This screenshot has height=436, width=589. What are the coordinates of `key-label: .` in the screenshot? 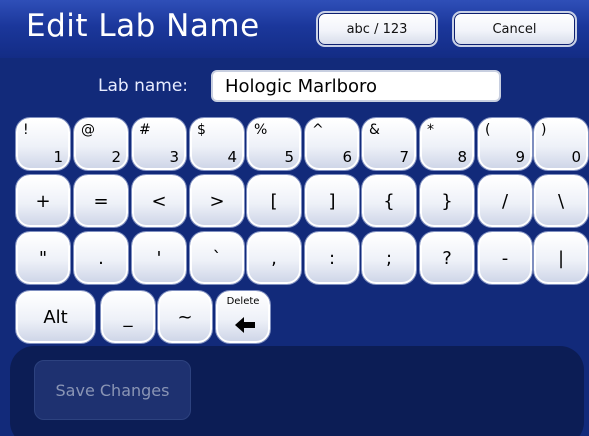 It's located at (101, 258).